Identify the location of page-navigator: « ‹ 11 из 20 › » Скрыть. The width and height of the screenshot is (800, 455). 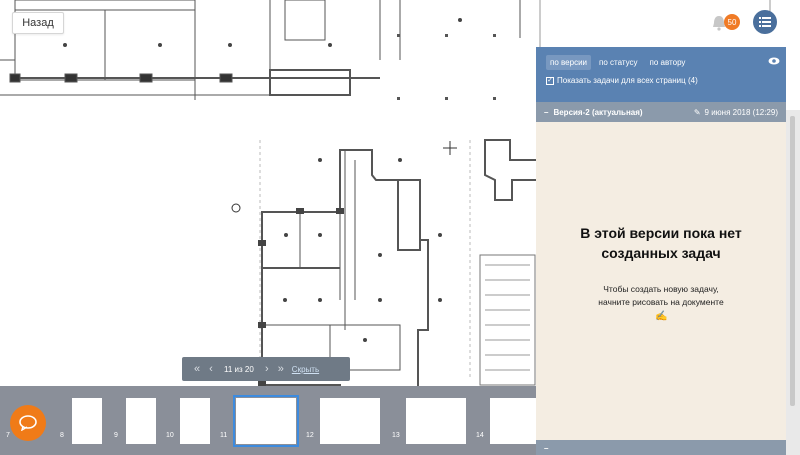
(266, 369).